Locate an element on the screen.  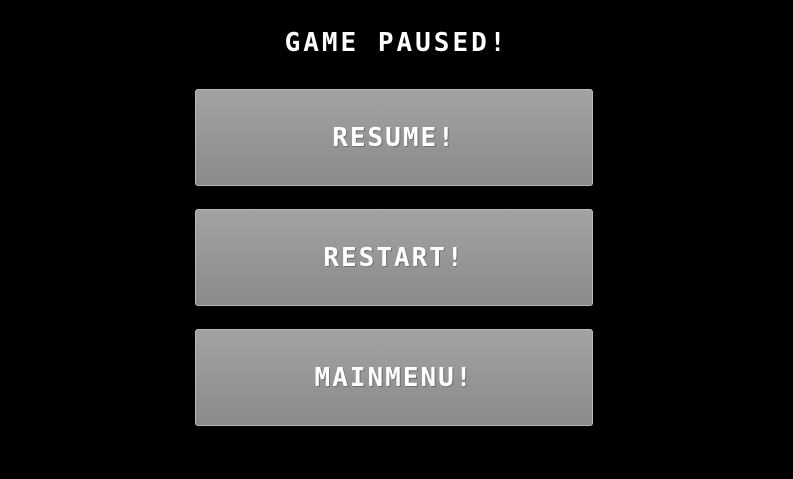
main-menu-button: MAINMENU! is located at coordinates (394, 377).